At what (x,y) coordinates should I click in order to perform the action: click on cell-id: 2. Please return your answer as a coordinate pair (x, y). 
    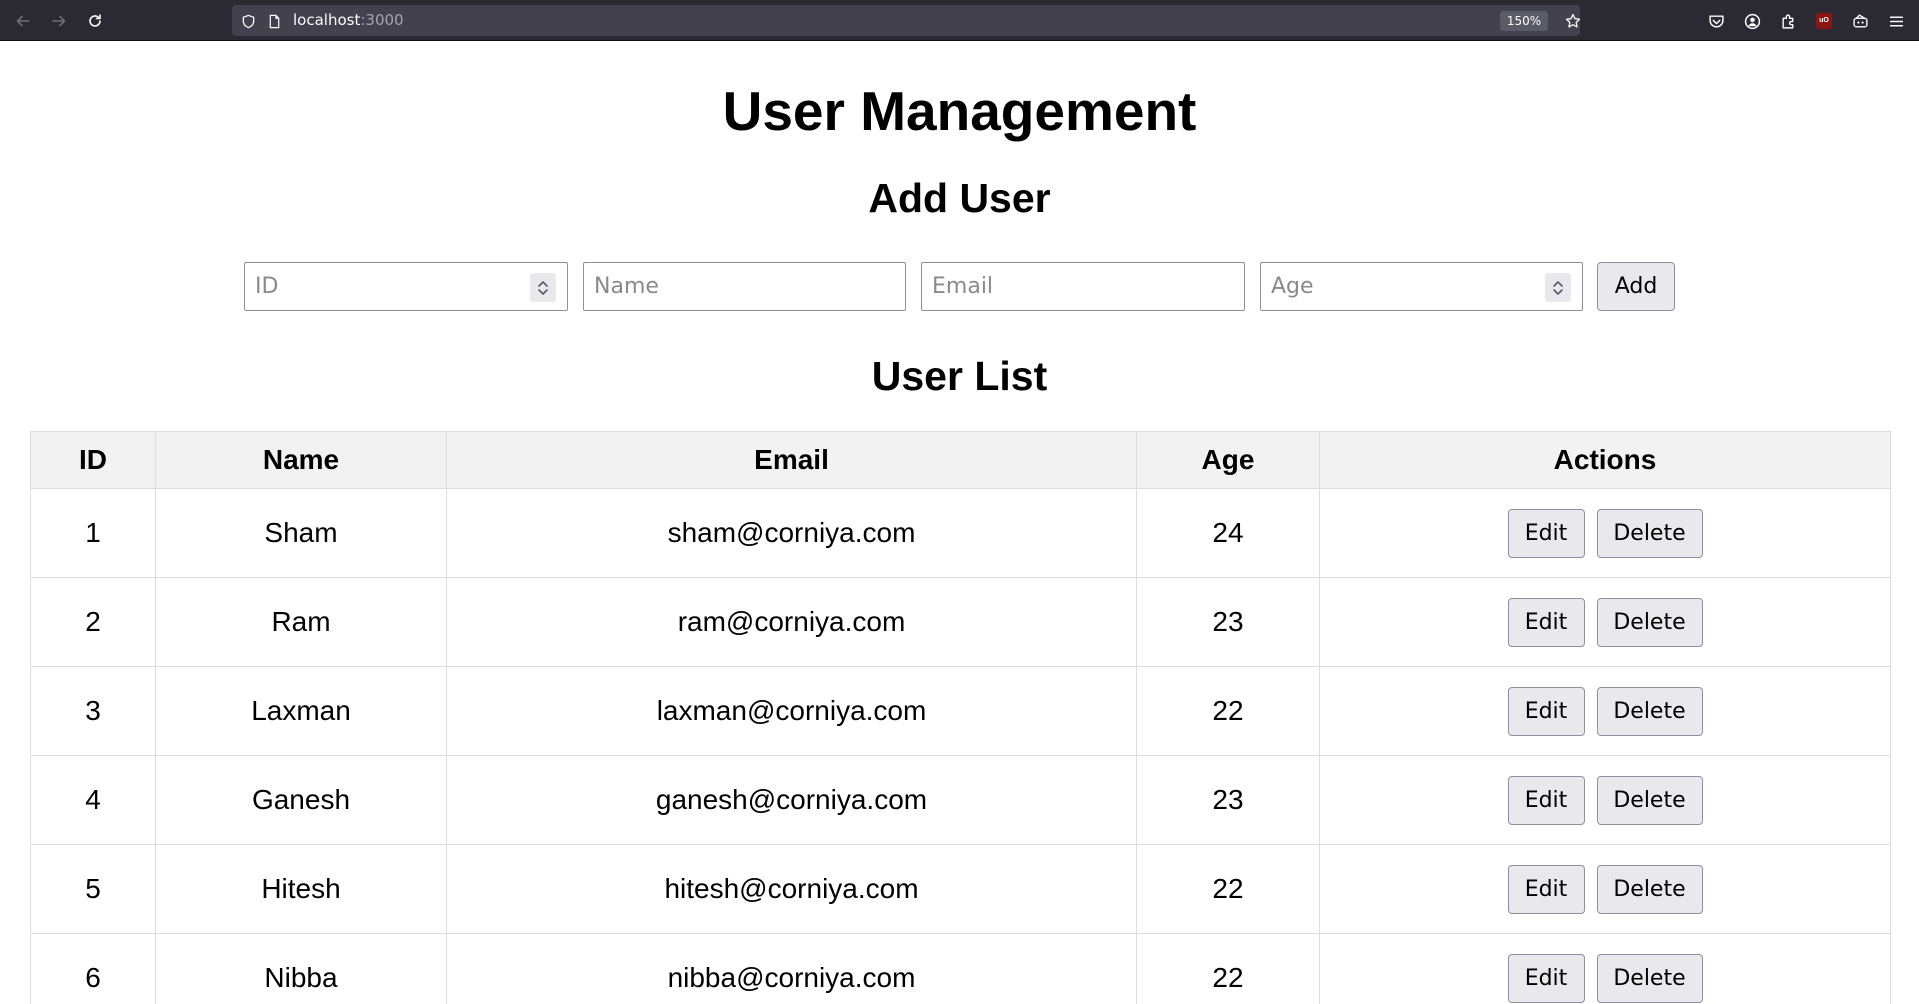
    Looking at the image, I should click on (93, 622).